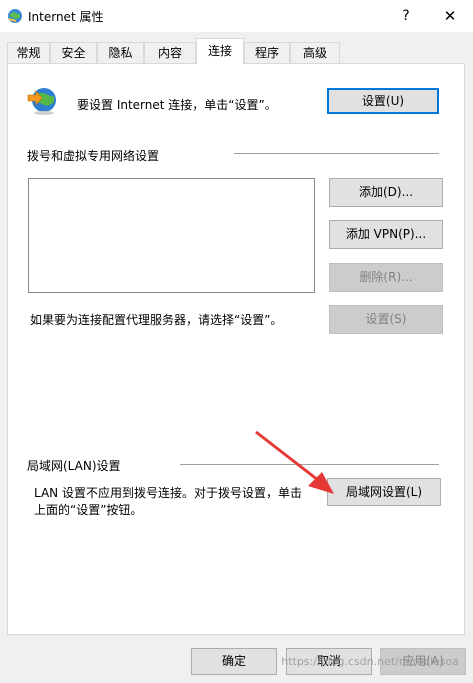  What do you see at coordinates (294, 462) in the screenshot?
I see `annotation-arrow-icon` at bounding box center [294, 462].